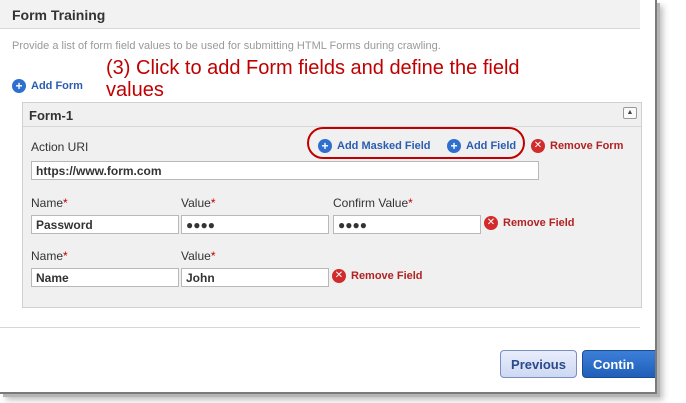 This screenshot has height=403, width=686. I want to click on remove-form-button: ✕ Remove Form, so click(577, 146).